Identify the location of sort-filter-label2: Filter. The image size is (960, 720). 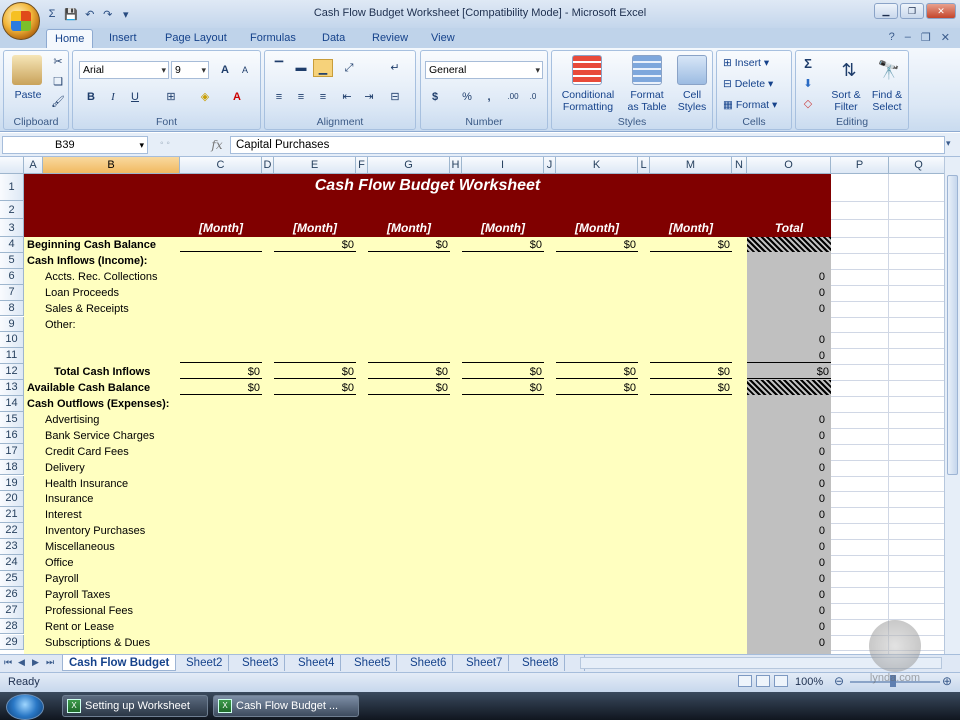
(846, 107).